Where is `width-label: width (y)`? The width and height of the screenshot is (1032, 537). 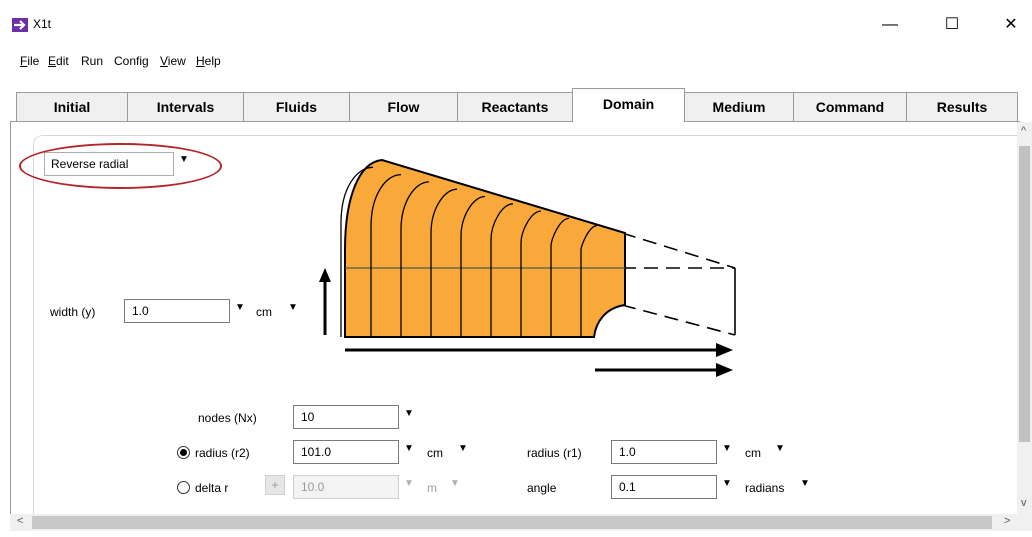
width-label: width (y) is located at coordinates (73, 312).